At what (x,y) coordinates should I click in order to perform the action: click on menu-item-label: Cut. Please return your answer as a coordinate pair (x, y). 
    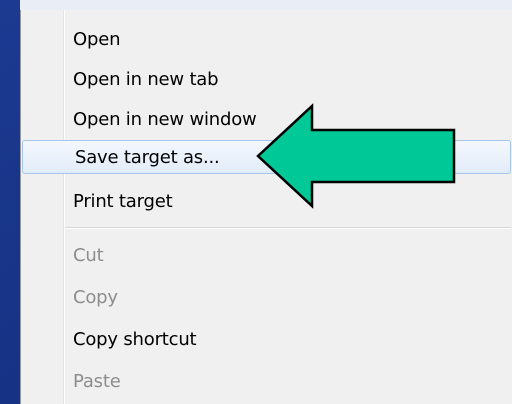
    Looking at the image, I should click on (88, 255).